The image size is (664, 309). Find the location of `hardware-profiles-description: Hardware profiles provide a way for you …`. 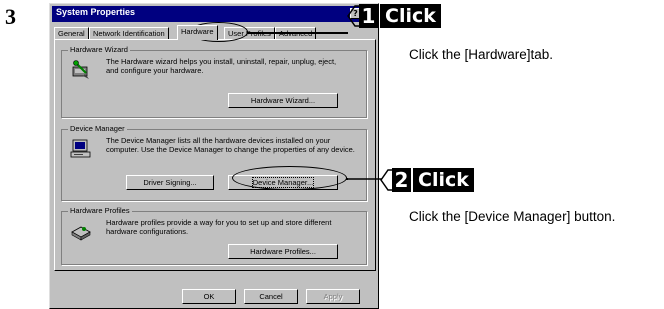

hardware-profiles-description: Hardware profiles provide a way for you … is located at coordinates (219, 227).